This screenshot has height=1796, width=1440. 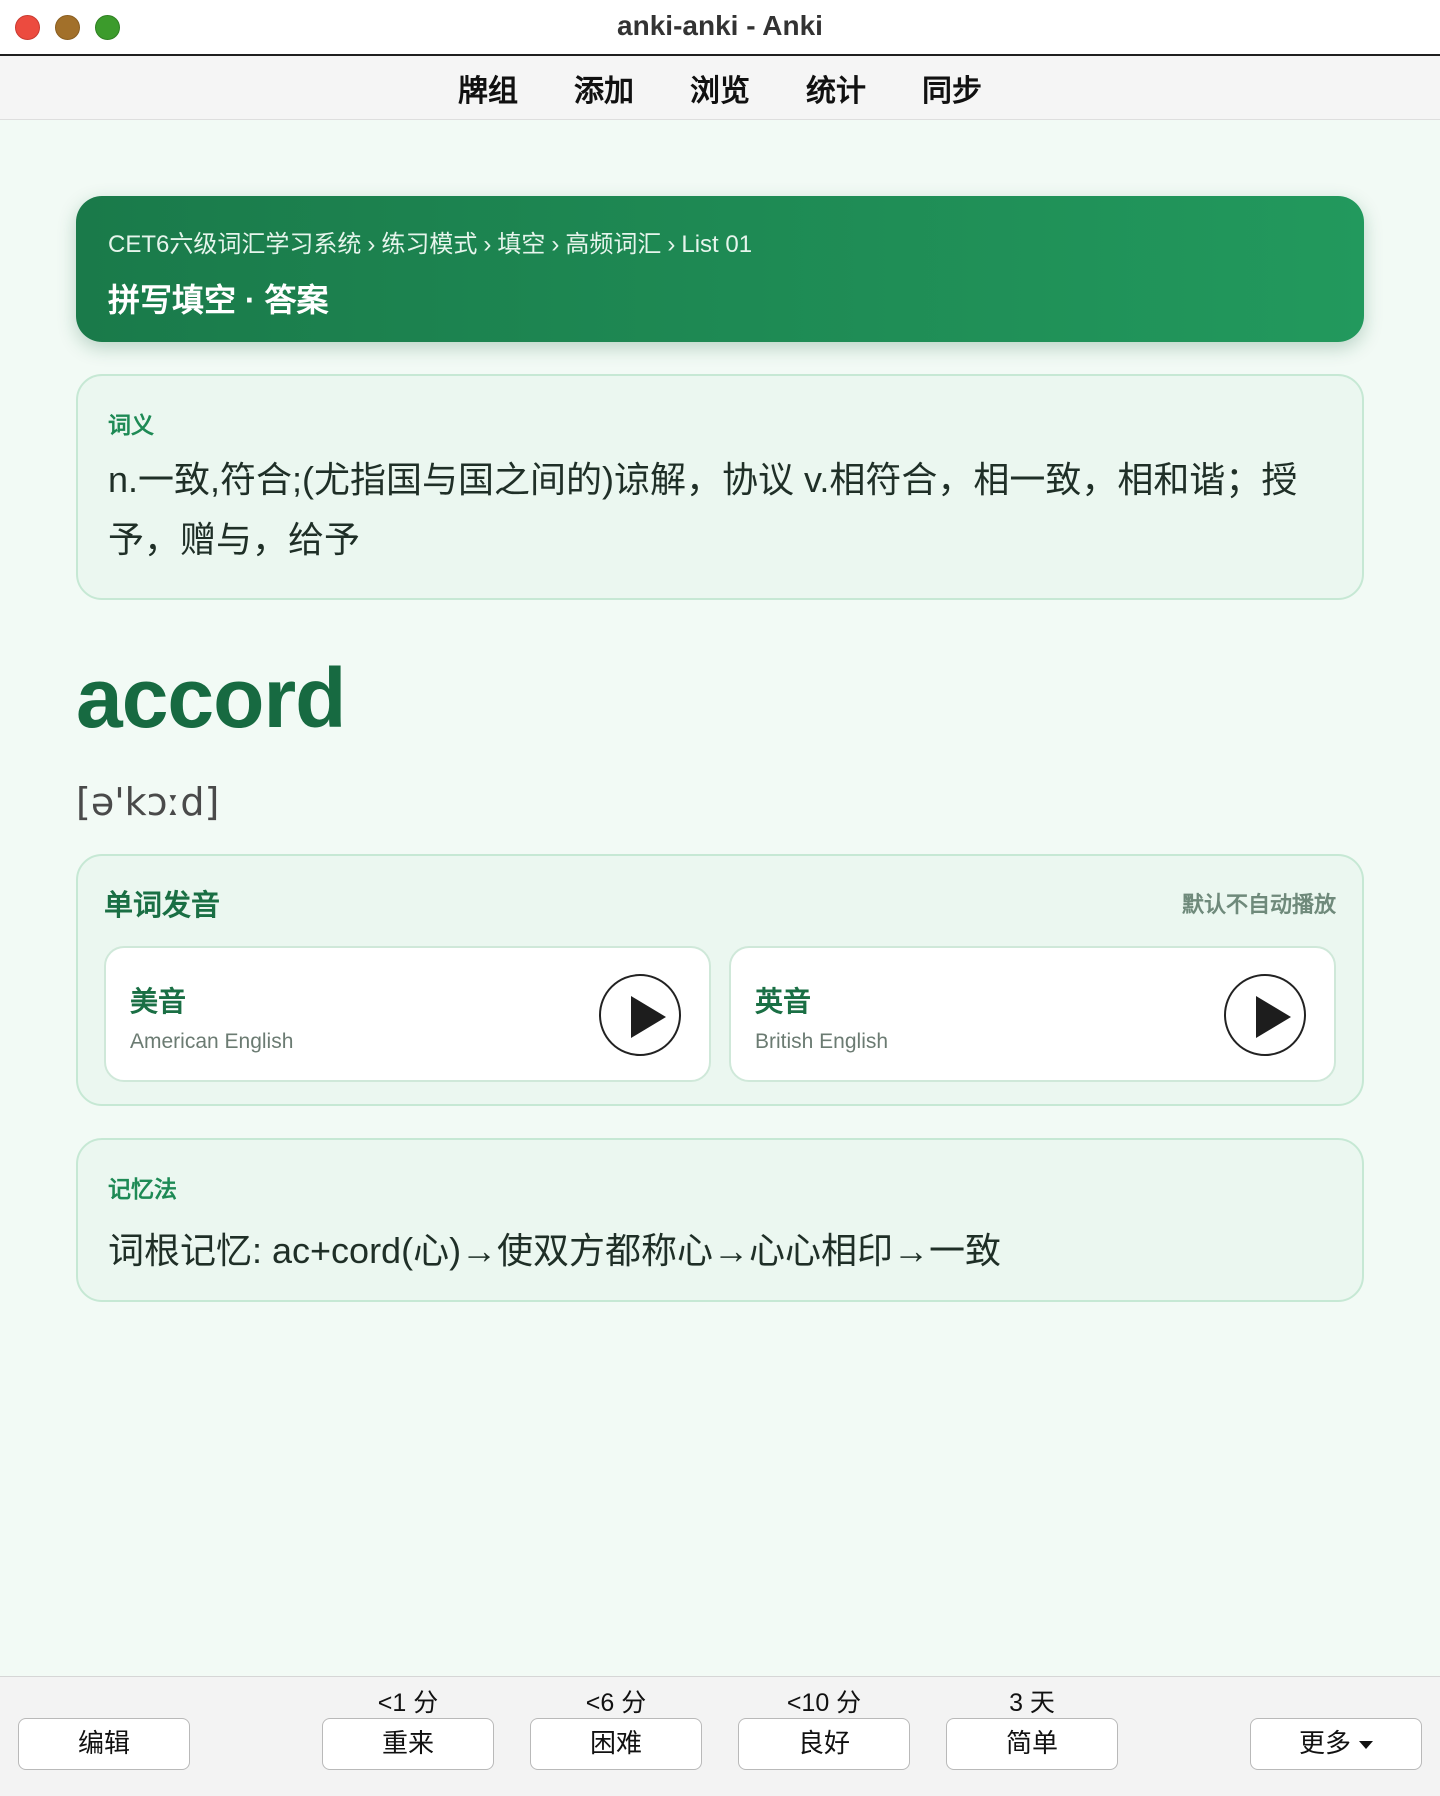 What do you see at coordinates (148, 802) in the screenshot?
I see `phonetic: [ə'kɔːd]` at bounding box center [148, 802].